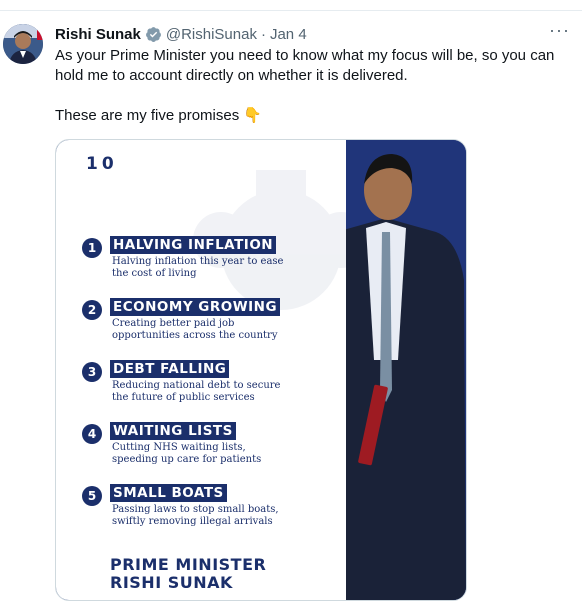  I want to click on promise-number: 4, so click(92, 434).